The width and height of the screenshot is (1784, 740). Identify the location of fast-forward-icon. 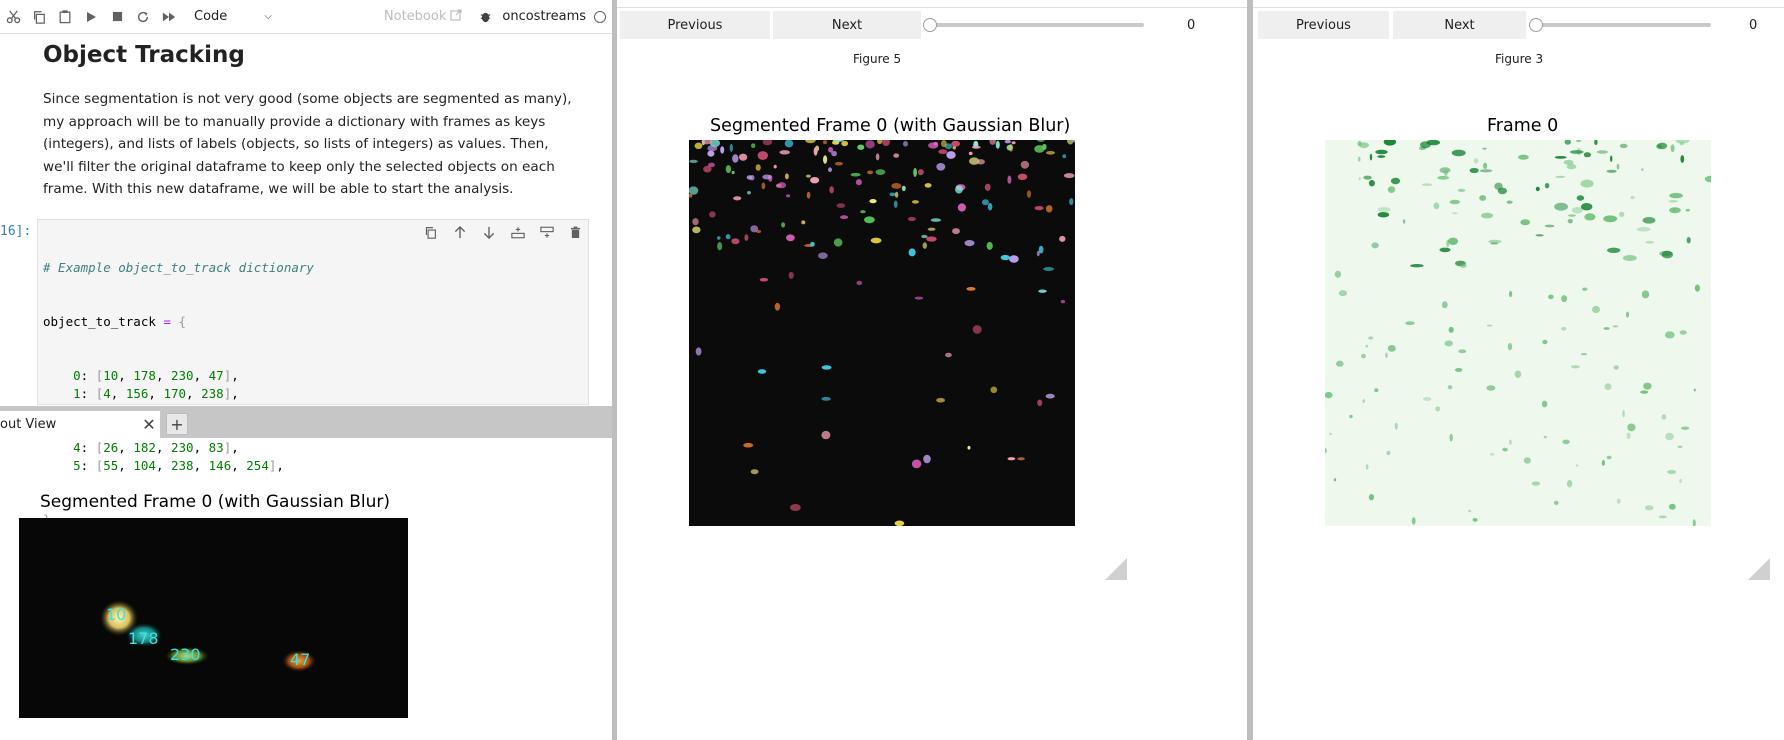
(169, 17).